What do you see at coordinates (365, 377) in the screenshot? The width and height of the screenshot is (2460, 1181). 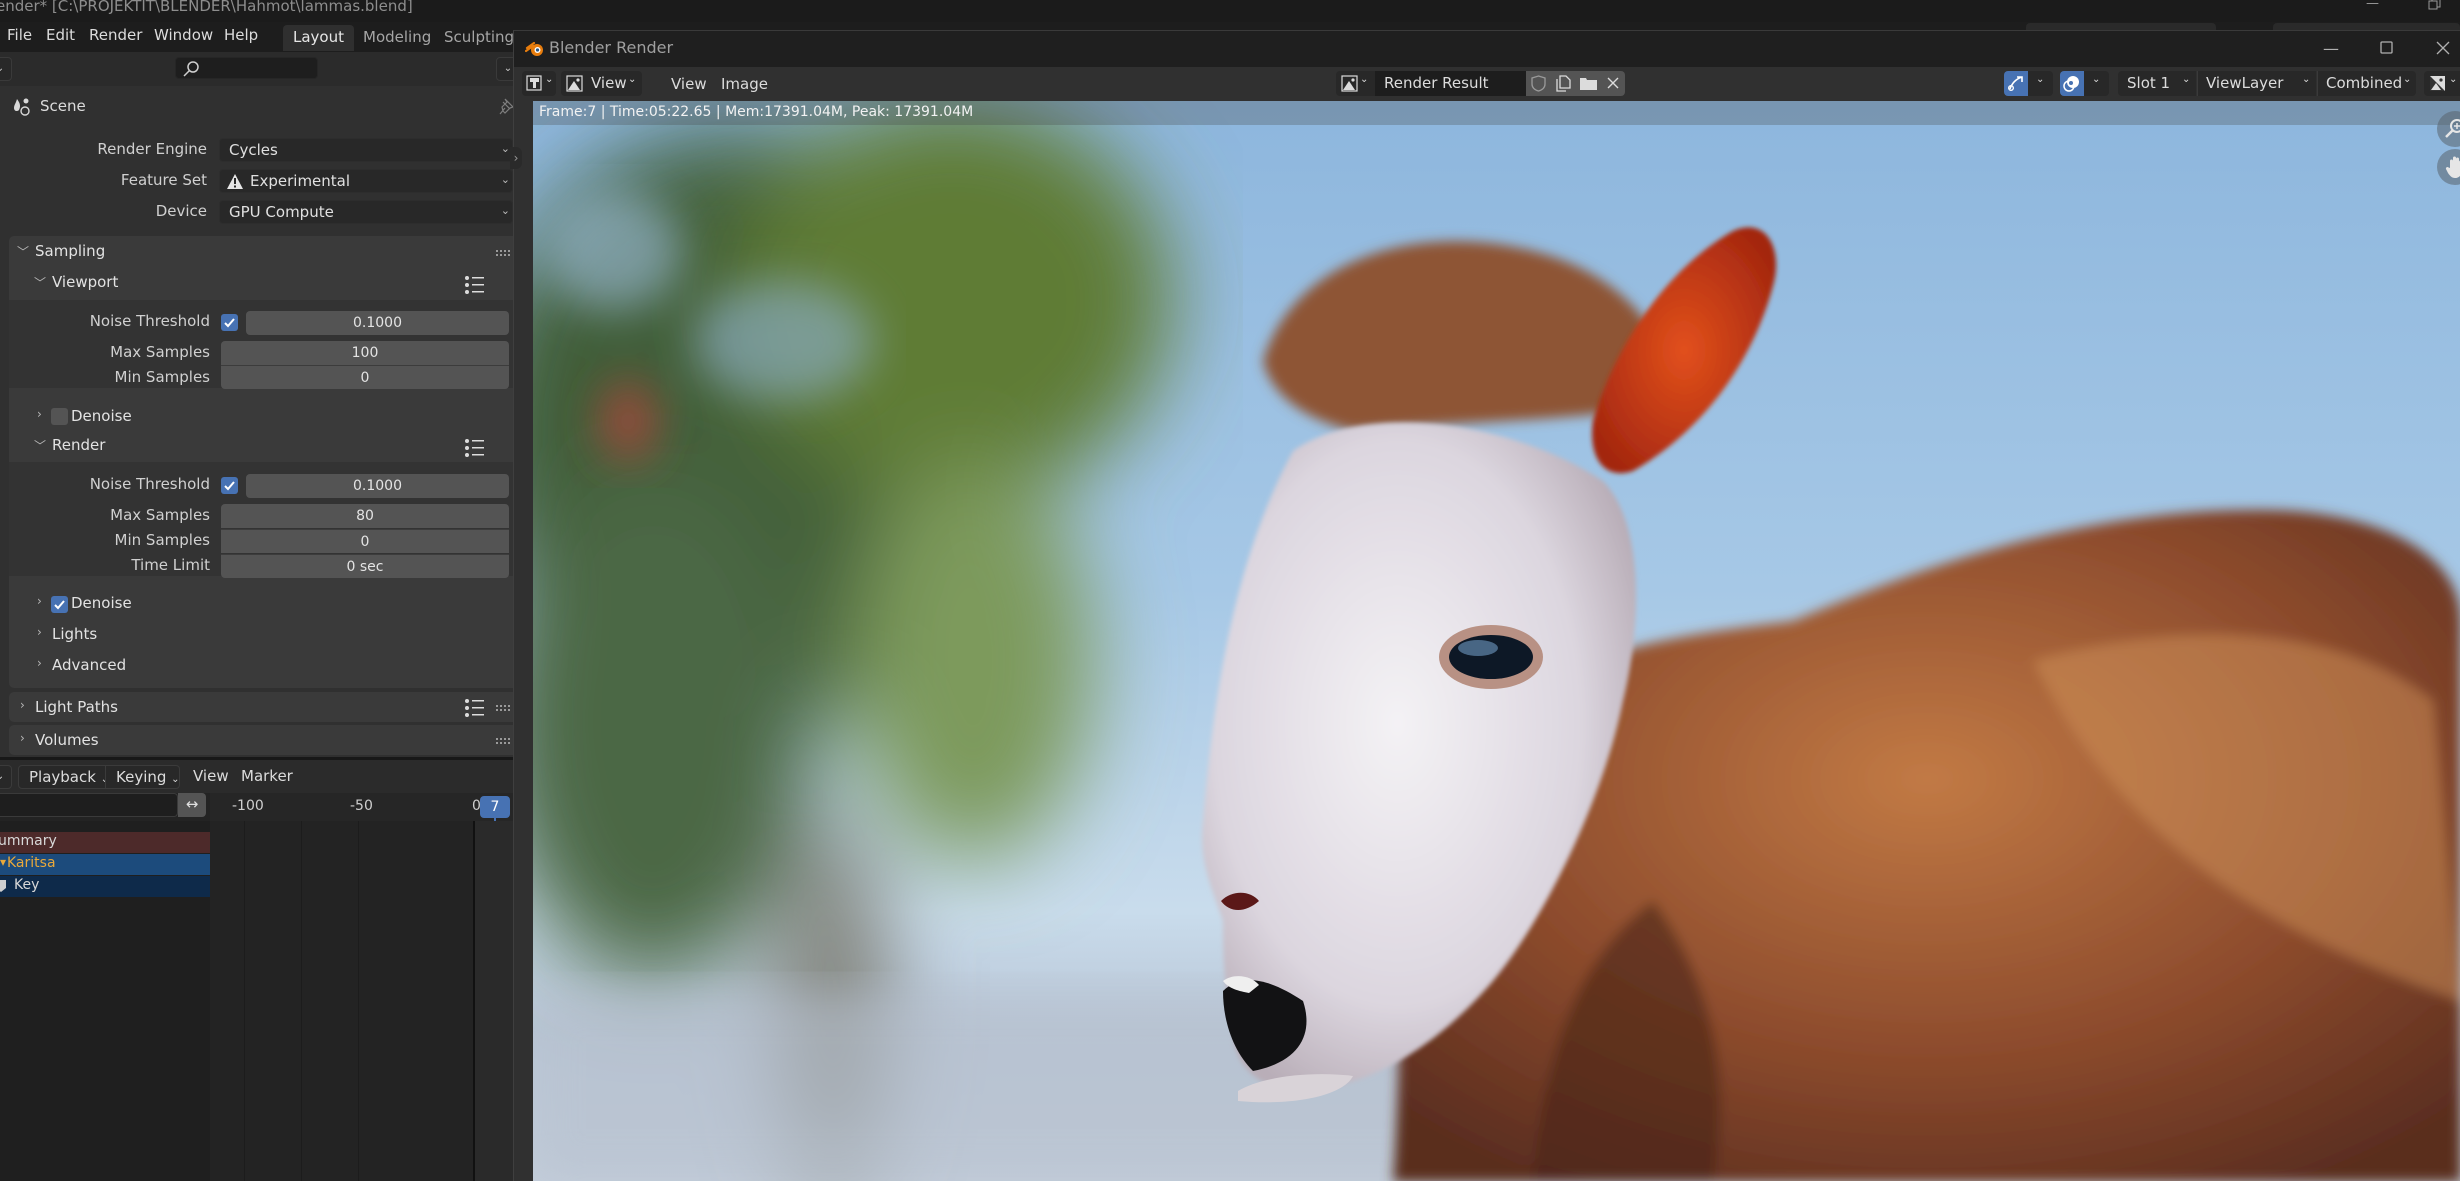 I see `viewport-min-samples-field: 0` at bounding box center [365, 377].